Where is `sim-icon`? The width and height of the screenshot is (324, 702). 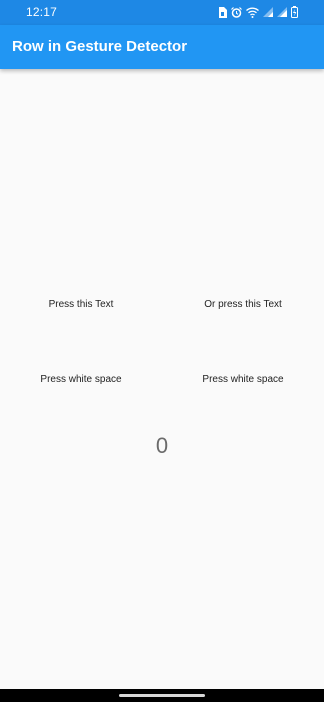
sim-icon is located at coordinates (222, 12).